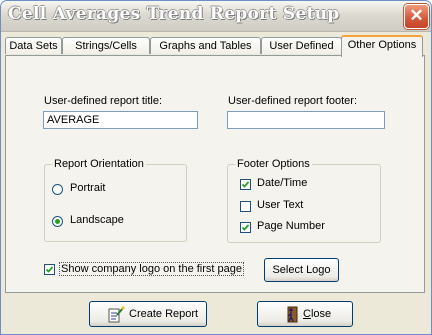 This screenshot has width=432, height=335. What do you see at coordinates (97, 220) in the screenshot?
I see `landscape-label: Landscape` at bounding box center [97, 220].